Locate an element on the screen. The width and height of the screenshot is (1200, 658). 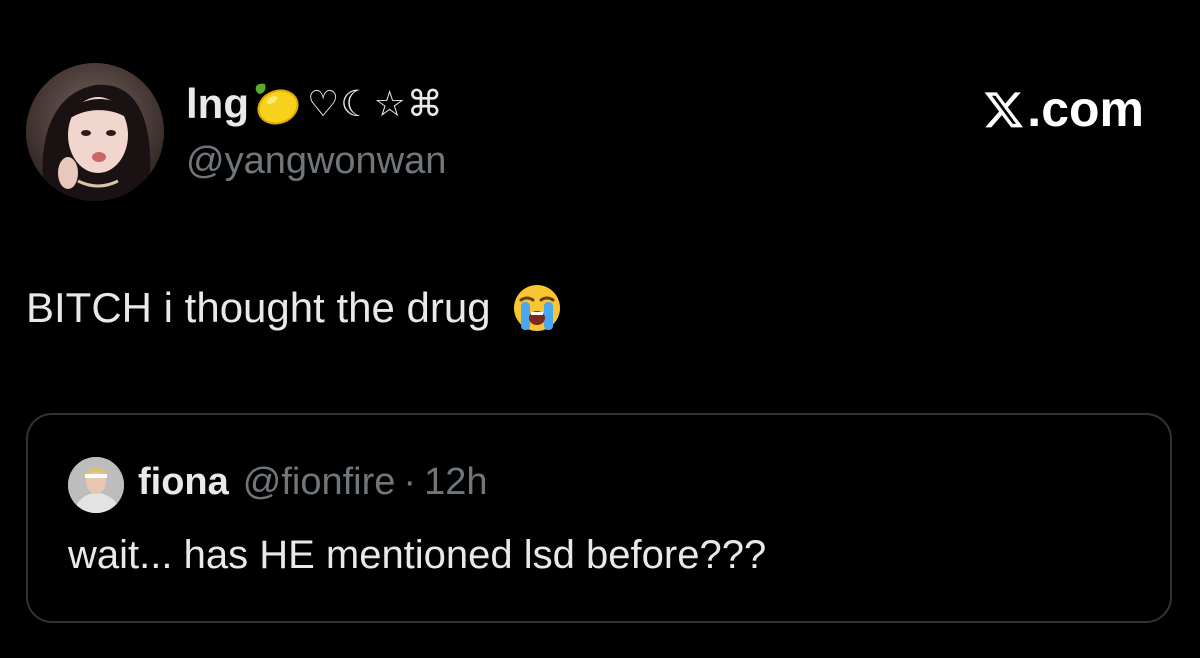
x-com-watermark: .com is located at coordinates (1063, 109).